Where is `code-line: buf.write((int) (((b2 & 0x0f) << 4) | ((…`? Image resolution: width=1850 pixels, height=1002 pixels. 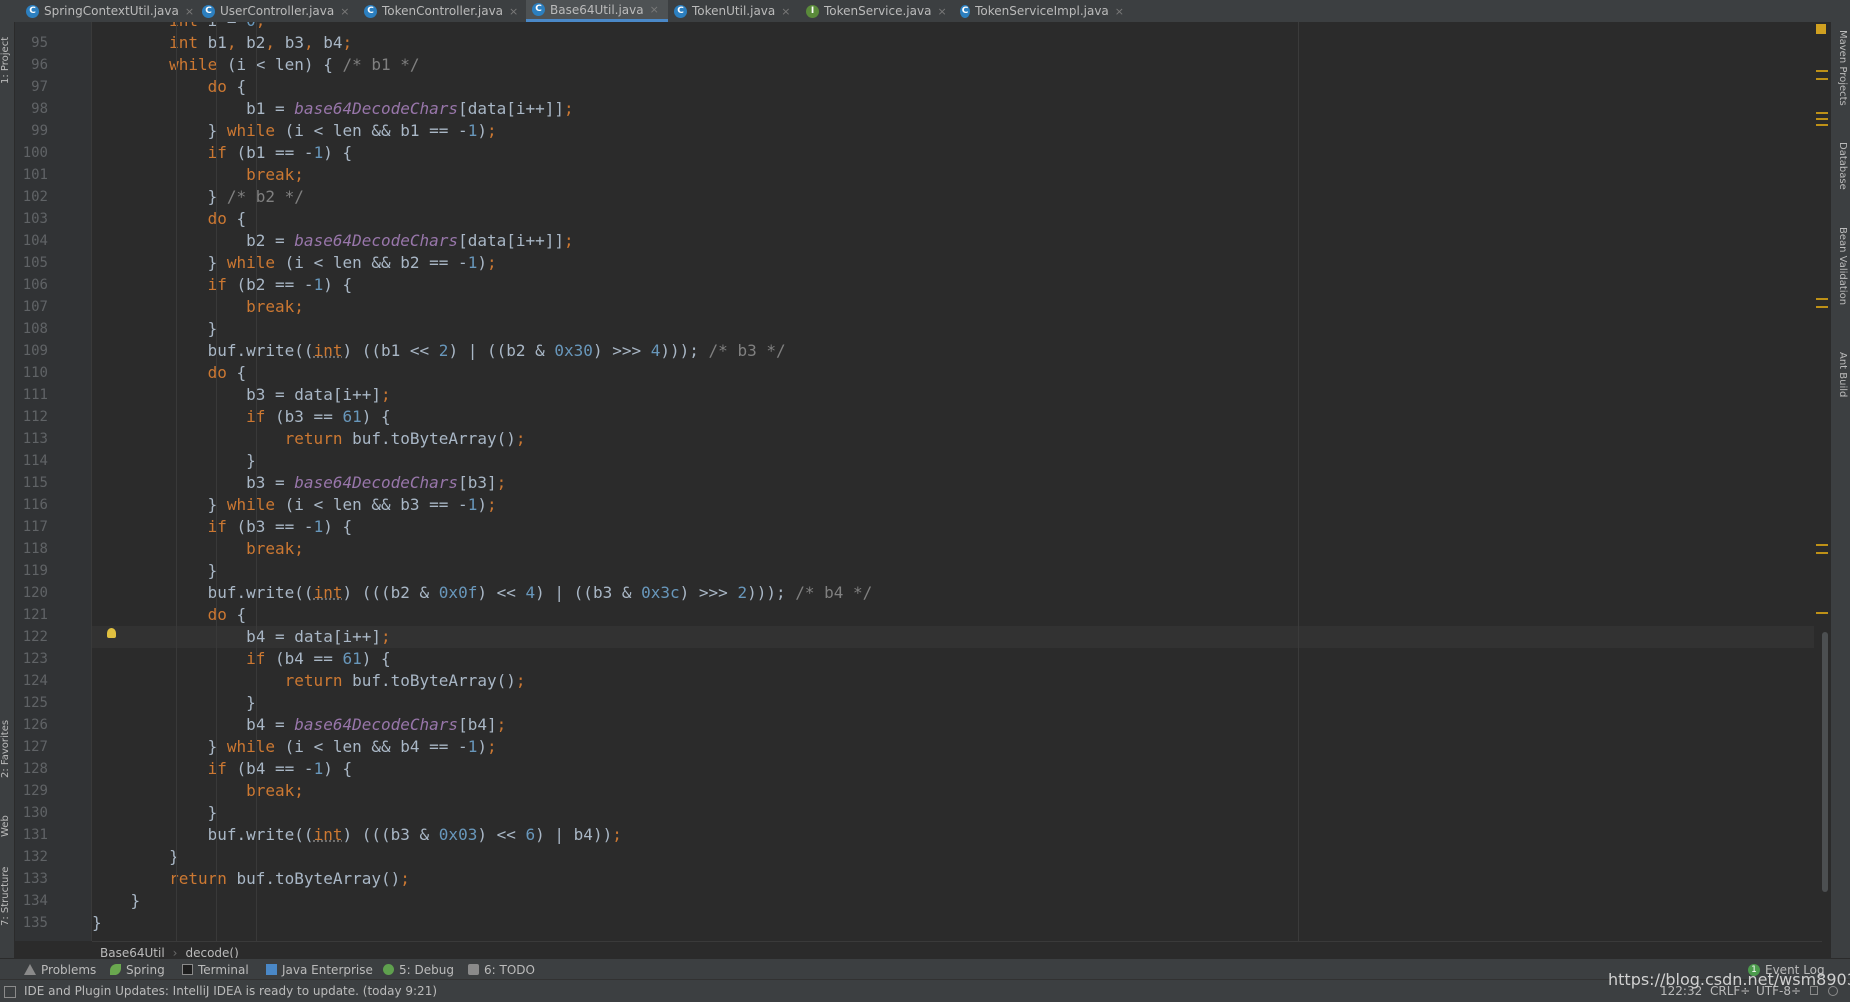
code-line: buf.write((int) (((b2 & 0x0f) << 4) | ((… is located at coordinates (957, 593).